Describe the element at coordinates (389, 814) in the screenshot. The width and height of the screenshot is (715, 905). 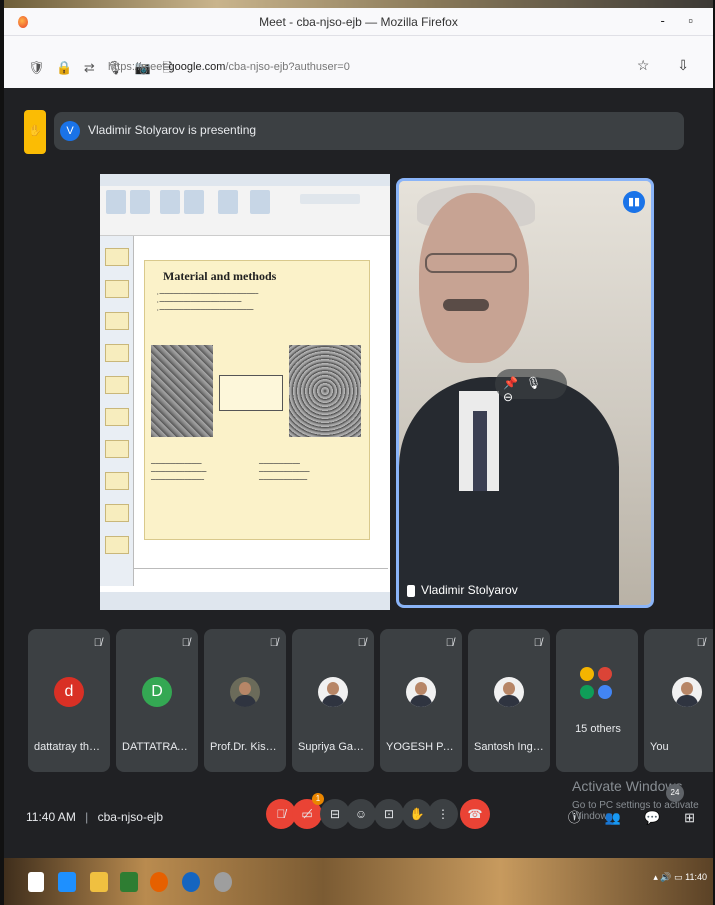
I see `present-button: ⊡` at that location.